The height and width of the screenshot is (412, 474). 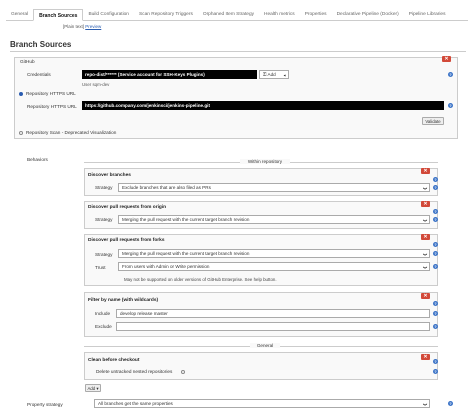 I want to click on discover-forks-strategy-help-icon: ?, so click(x=435, y=253).